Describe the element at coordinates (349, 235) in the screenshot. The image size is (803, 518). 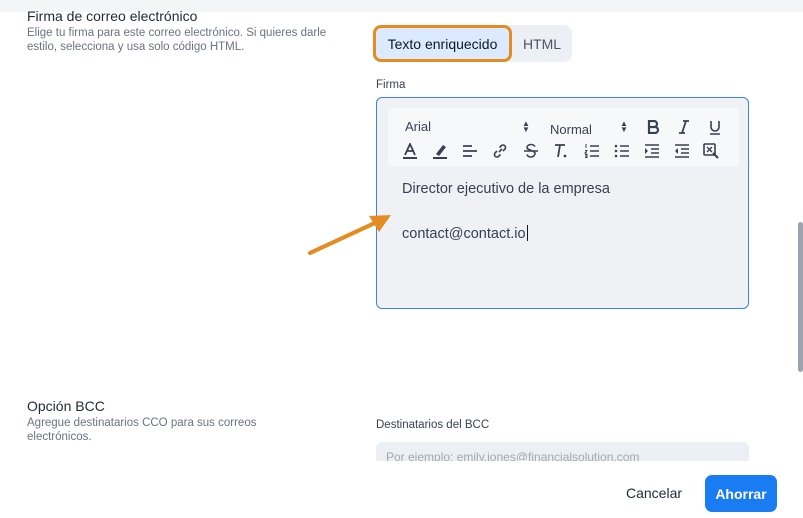
I see `annotation-arrow-icon` at that location.